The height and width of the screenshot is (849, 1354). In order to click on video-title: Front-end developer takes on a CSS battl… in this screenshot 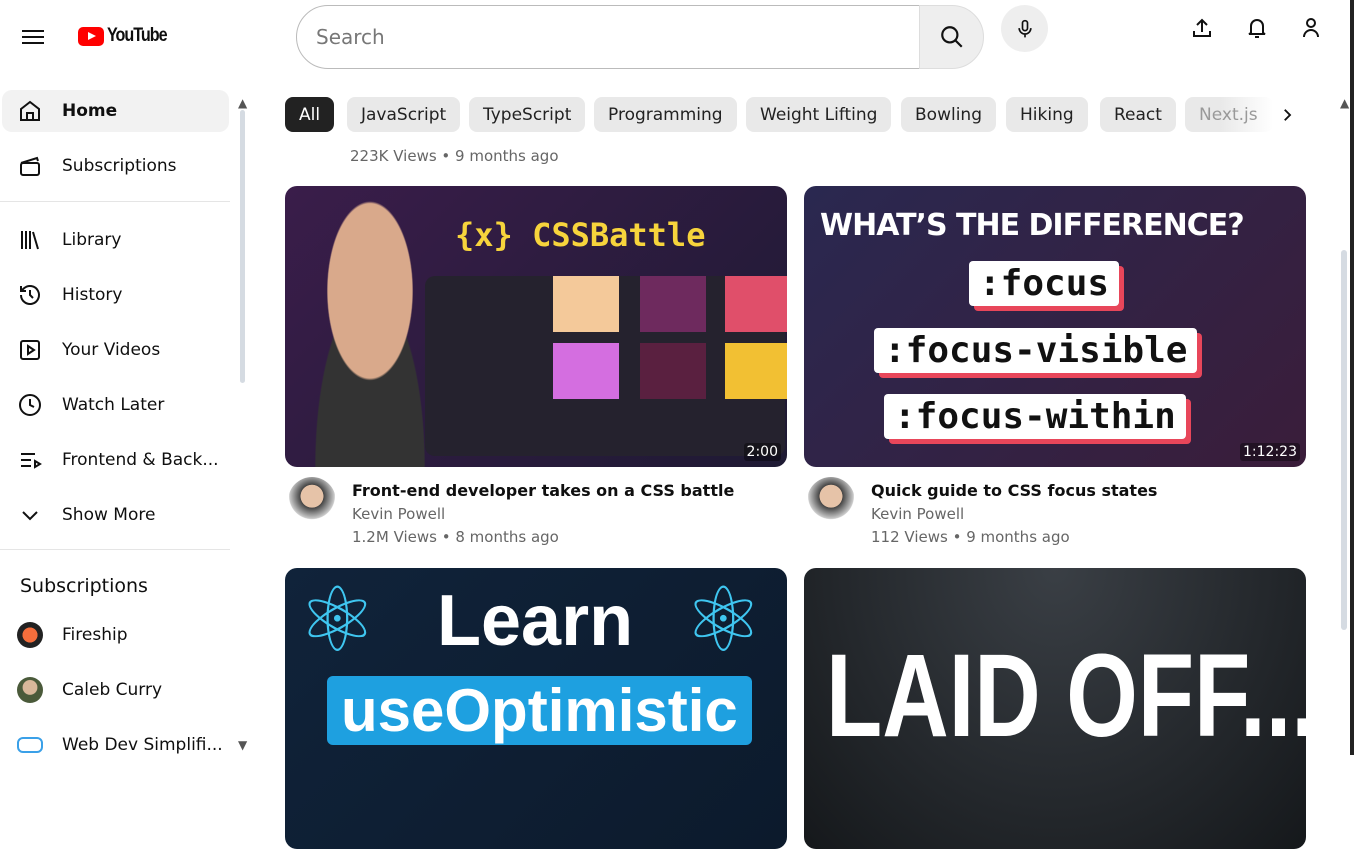, I will do `click(543, 490)`.